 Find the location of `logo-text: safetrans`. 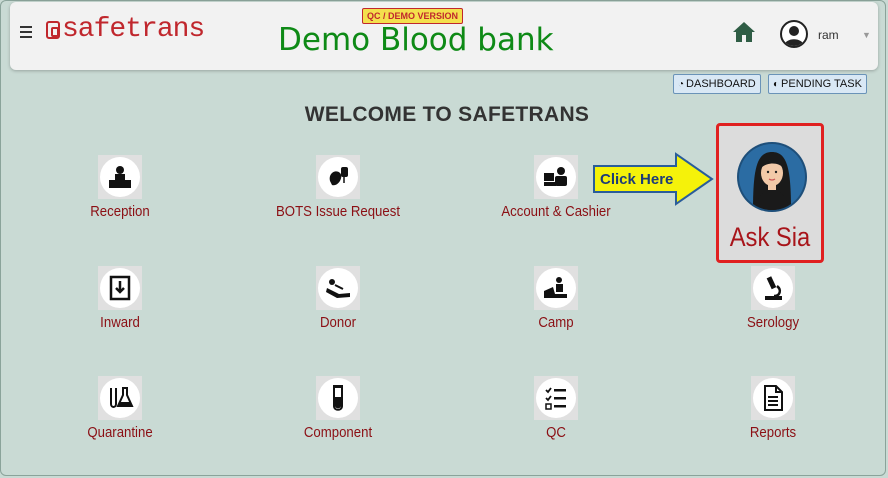

logo-text: safetrans is located at coordinates (133, 29).